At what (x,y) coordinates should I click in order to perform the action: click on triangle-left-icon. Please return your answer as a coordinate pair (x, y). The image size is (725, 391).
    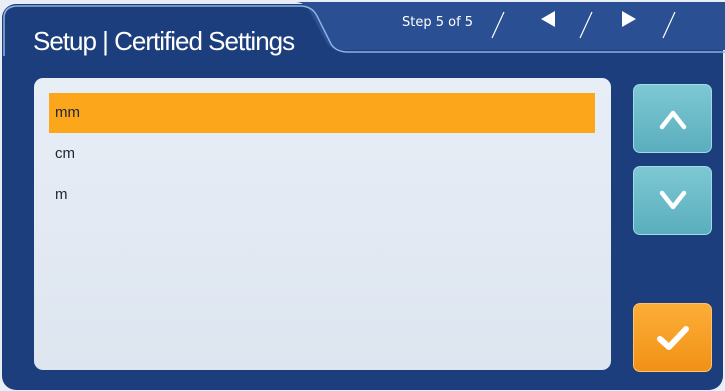
    Looking at the image, I should click on (548, 19).